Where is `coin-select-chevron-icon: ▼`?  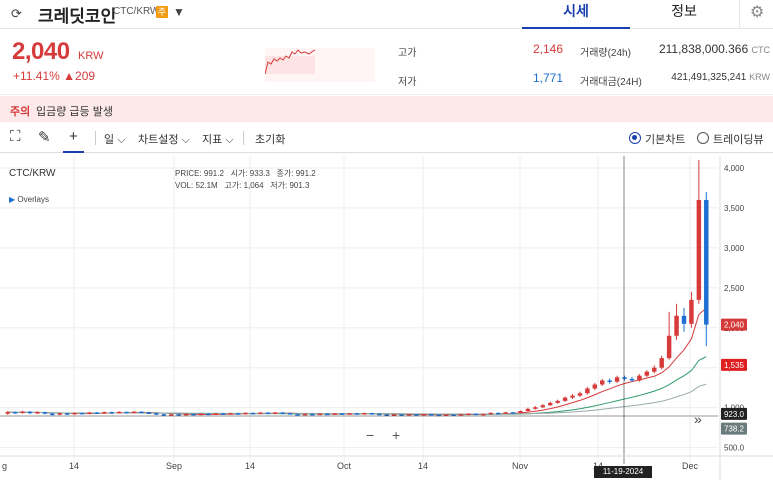 coin-select-chevron-icon: ▼ is located at coordinates (179, 12).